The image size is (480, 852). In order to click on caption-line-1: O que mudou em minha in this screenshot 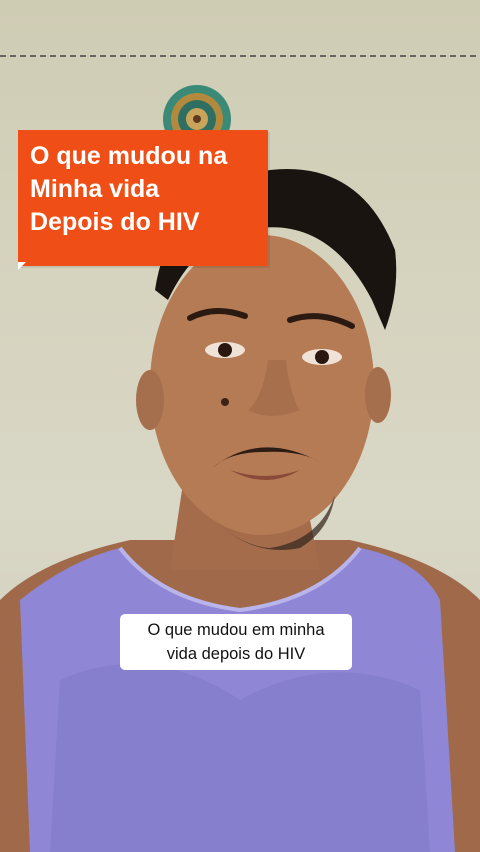, I will do `click(236, 630)`.